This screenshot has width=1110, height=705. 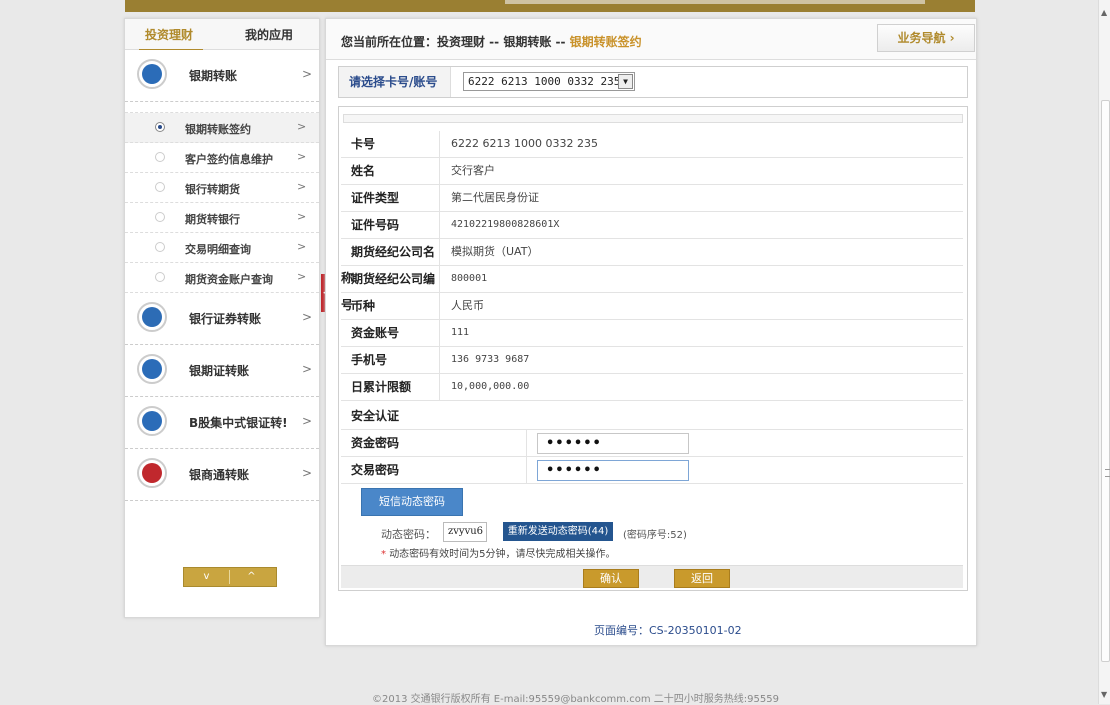 I want to click on sidebar-item-label: 银期转账签约, so click(x=218, y=129).